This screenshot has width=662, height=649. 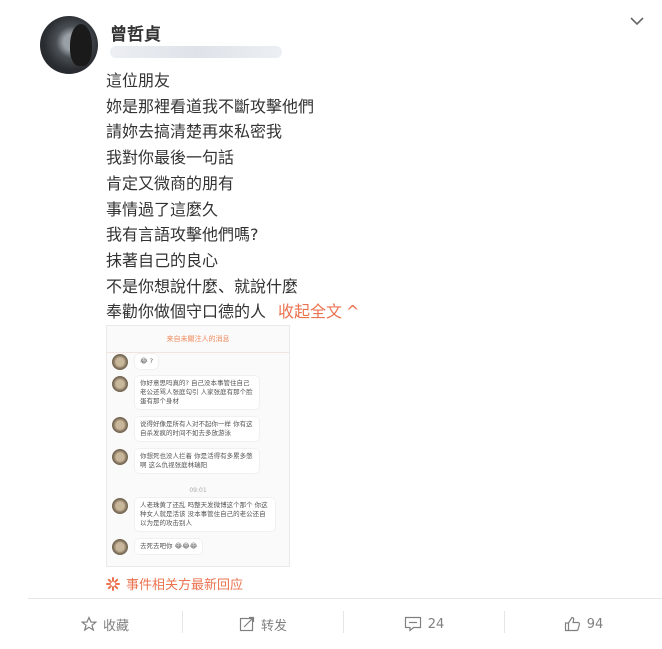 What do you see at coordinates (170, 158) in the screenshot?
I see `post-line: 我對你最後一句話` at bounding box center [170, 158].